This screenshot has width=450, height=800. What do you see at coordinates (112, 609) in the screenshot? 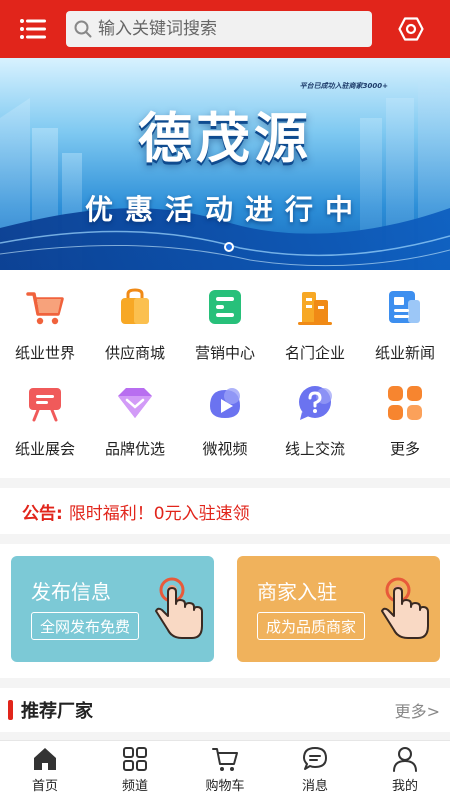
I see `publish-info-card: 发布信息 全网发布免费` at bounding box center [112, 609].